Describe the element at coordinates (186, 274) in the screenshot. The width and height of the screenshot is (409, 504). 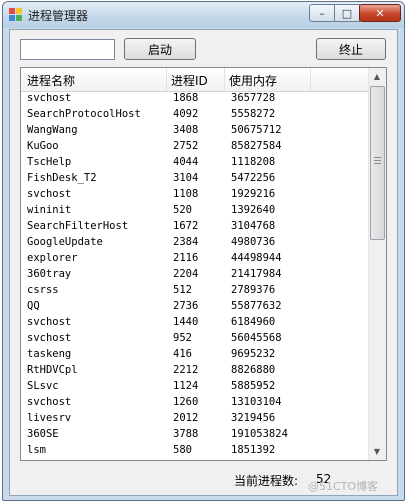
I see `process-id-cell: 2204` at that location.